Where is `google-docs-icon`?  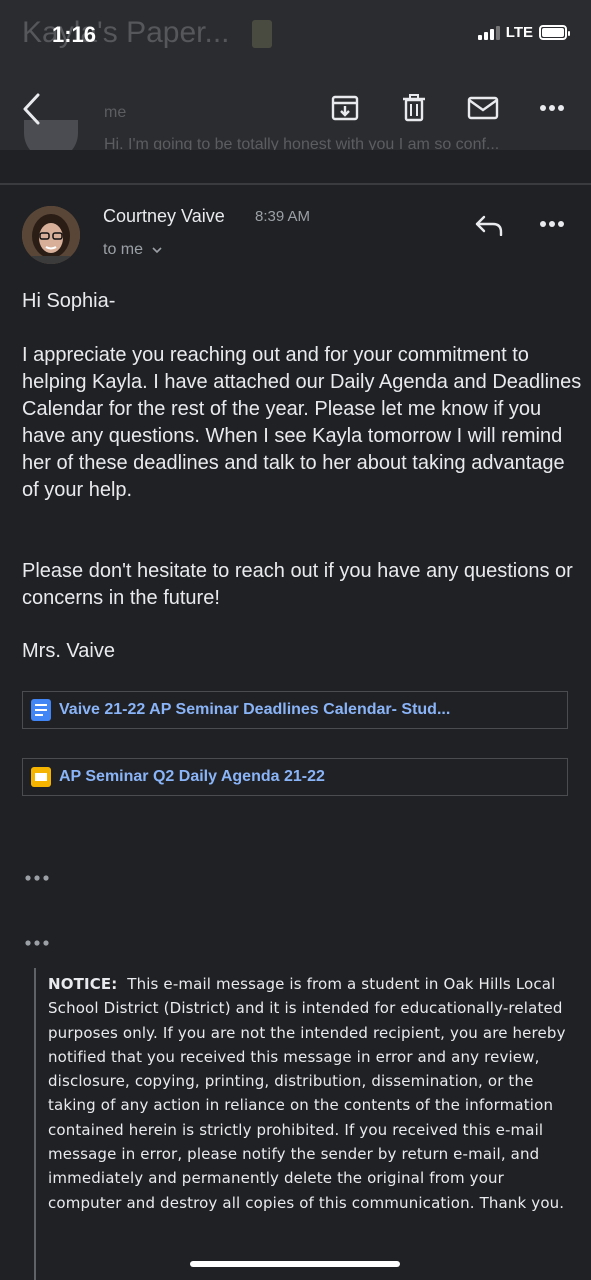
google-docs-icon is located at coordinates (41, 710).